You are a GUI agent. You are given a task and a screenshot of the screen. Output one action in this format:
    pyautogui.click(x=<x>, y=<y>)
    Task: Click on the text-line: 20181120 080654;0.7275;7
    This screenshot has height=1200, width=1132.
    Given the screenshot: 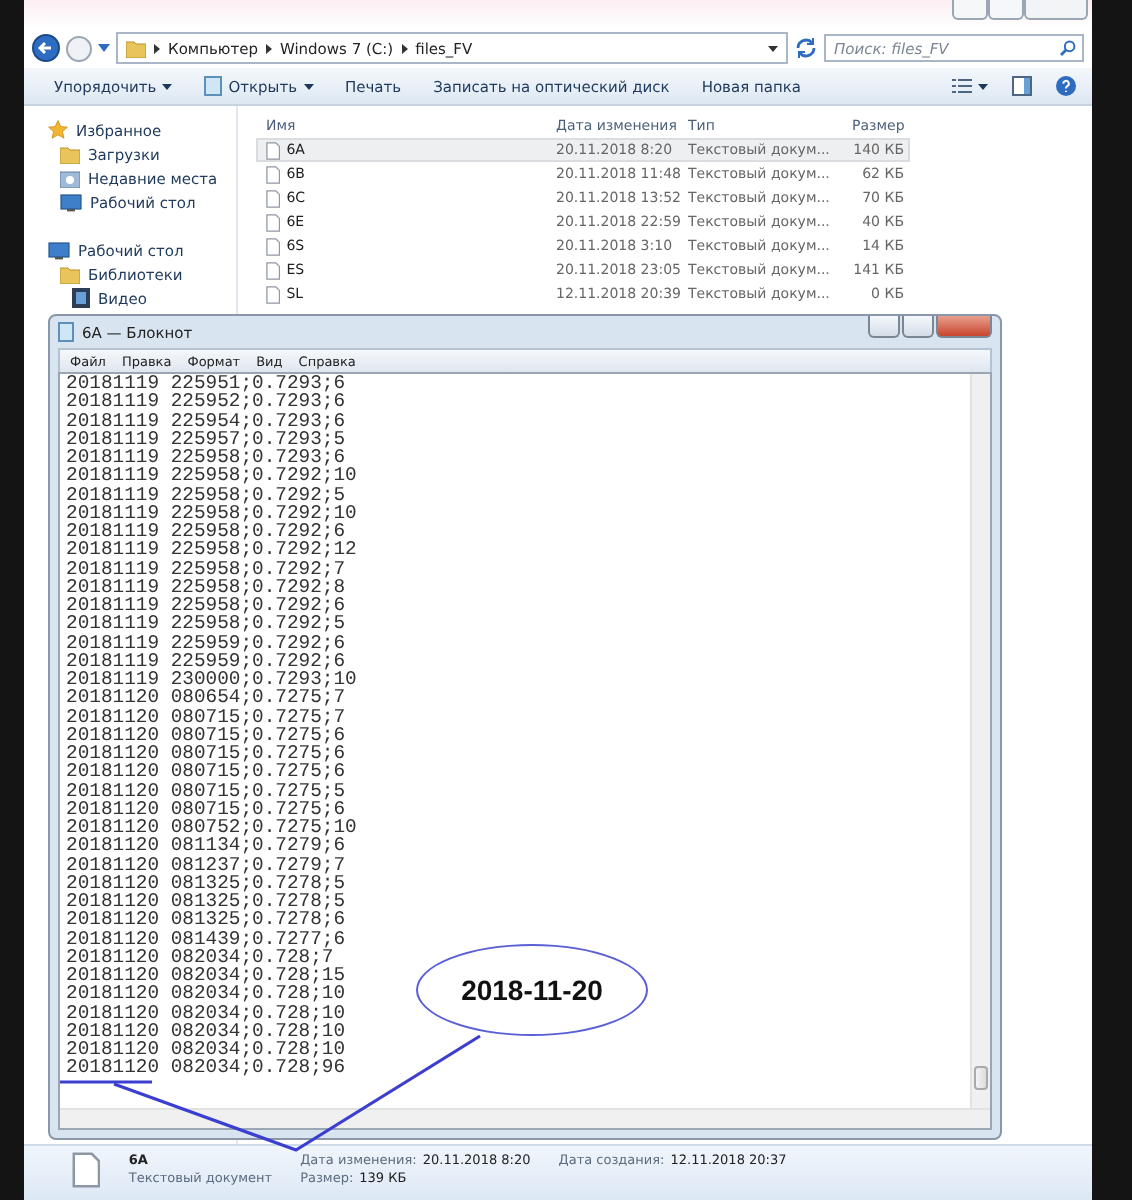 What is the action you would take?
    pyautogui.click(x=206, y=697)
    